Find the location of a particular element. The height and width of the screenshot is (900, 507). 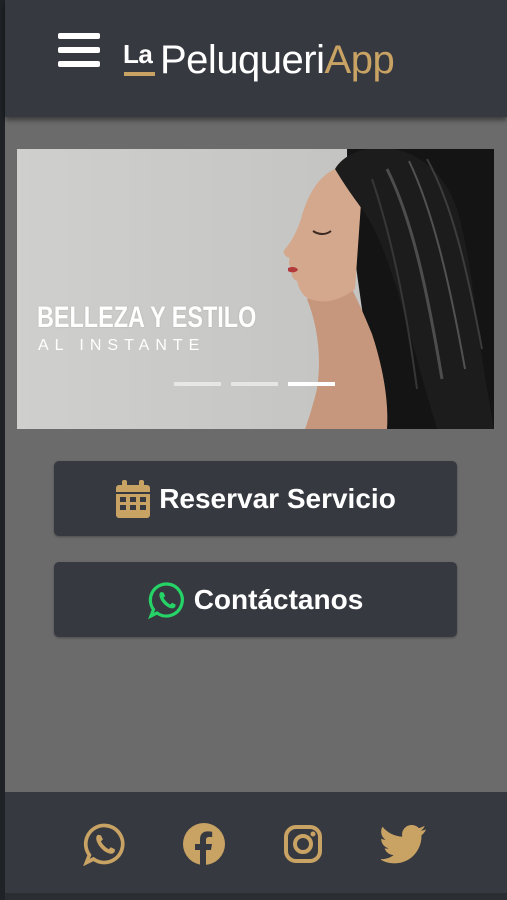

contact-button: Contáctanos is located at coordinates (255, 599).